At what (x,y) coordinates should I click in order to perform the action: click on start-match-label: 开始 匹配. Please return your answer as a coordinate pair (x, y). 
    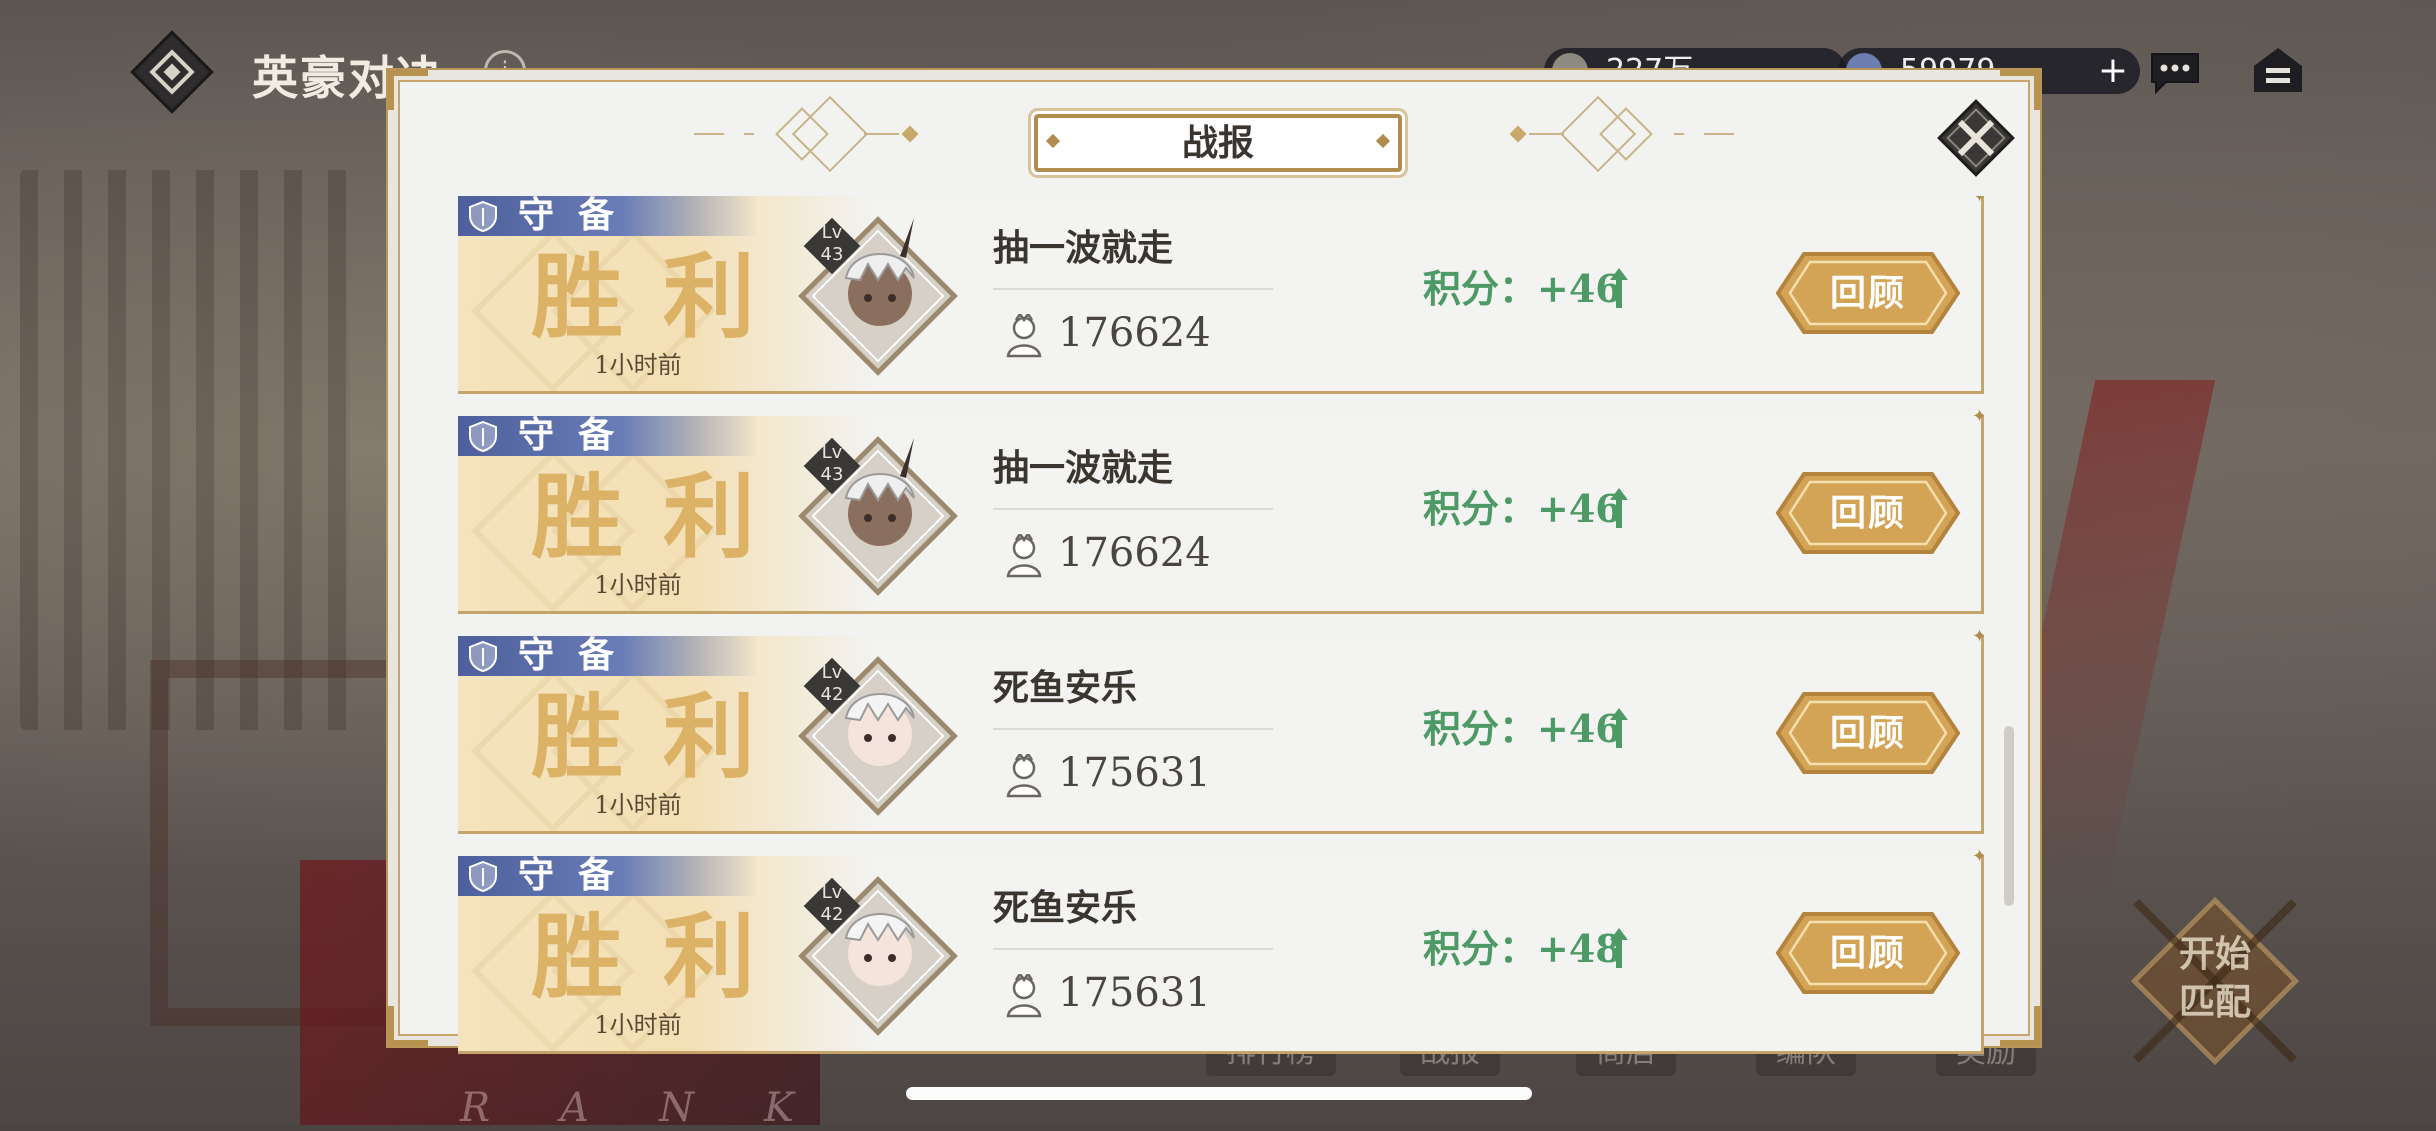
    Looking at the image, I should click on (2215, 978).